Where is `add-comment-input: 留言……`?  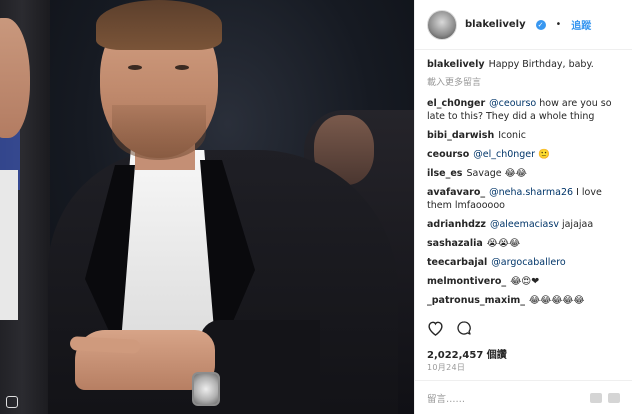
add-comment-input: 留言…… is located at coordinates (446, 398).